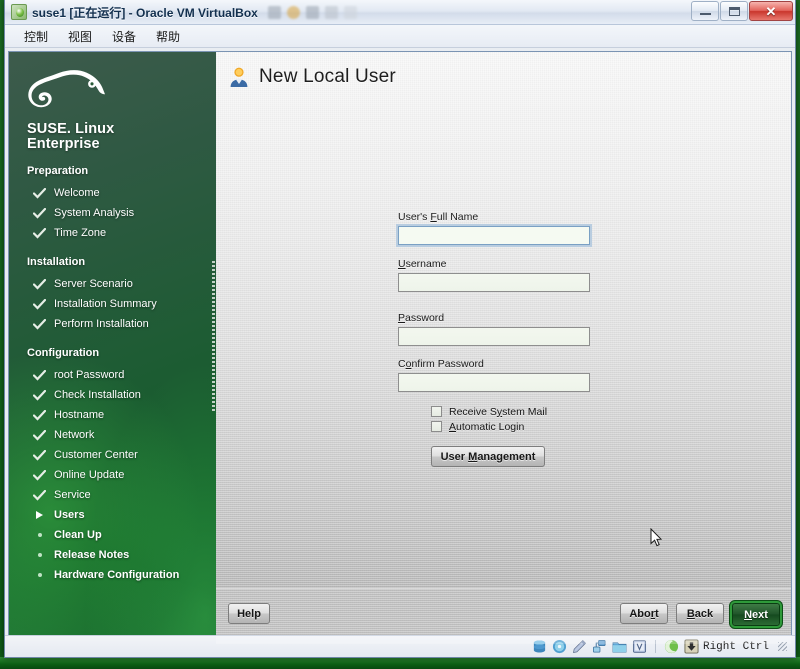  Describe the element at coordinates (66, 89) in the screenshot. I see `suse-chameleon-logo` at that location.